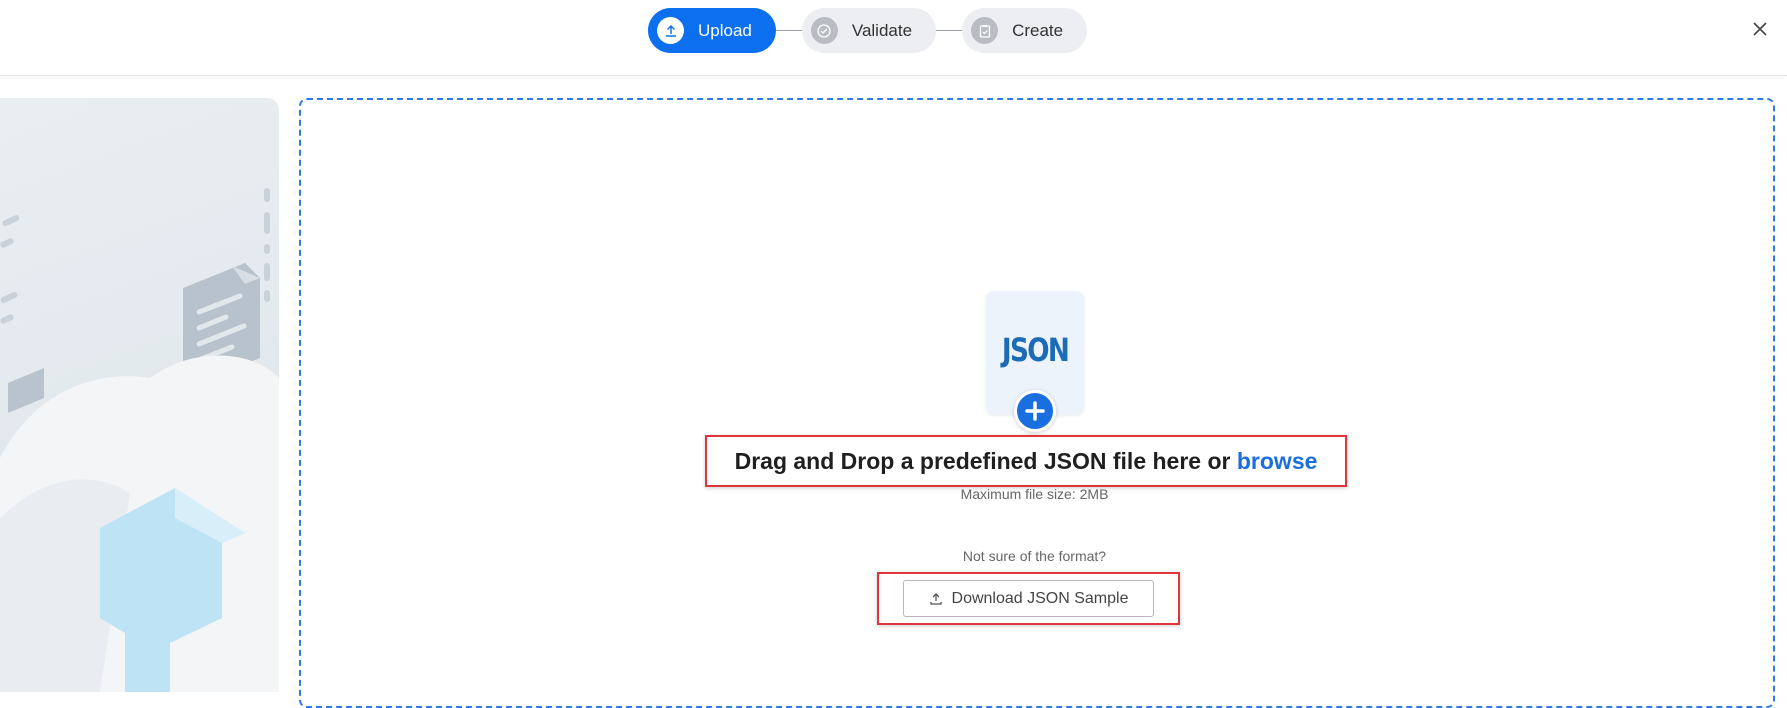 The image size is (1787, 708). What do you see at coordinates (1038, 30) in the screenshot?
I see `step-create-label: Create` at bounding box center [1038, 30].